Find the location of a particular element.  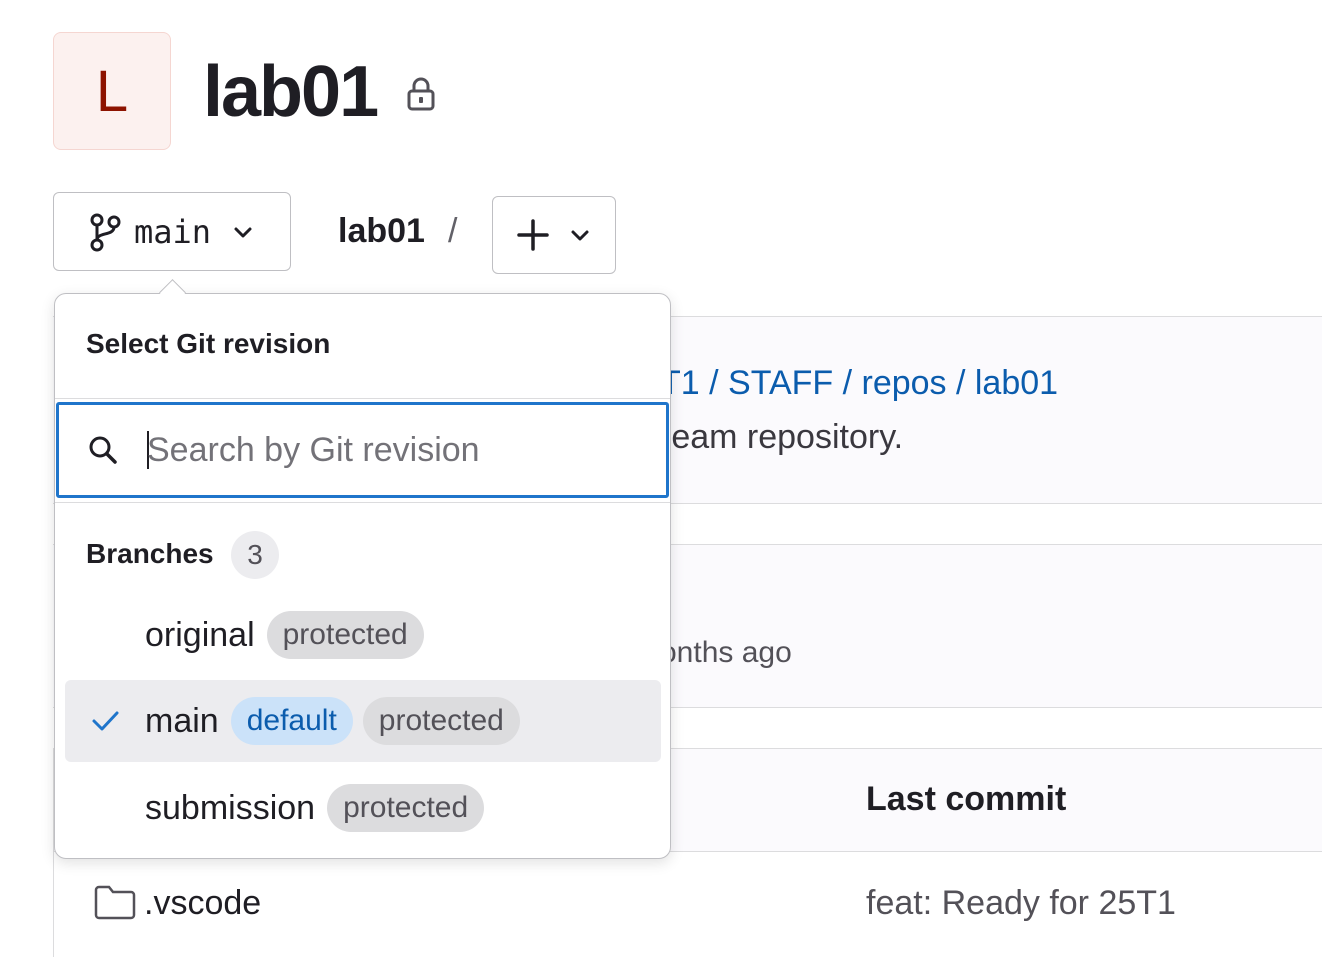

project-avatar-letter: L is located at coordinates (112, 91).